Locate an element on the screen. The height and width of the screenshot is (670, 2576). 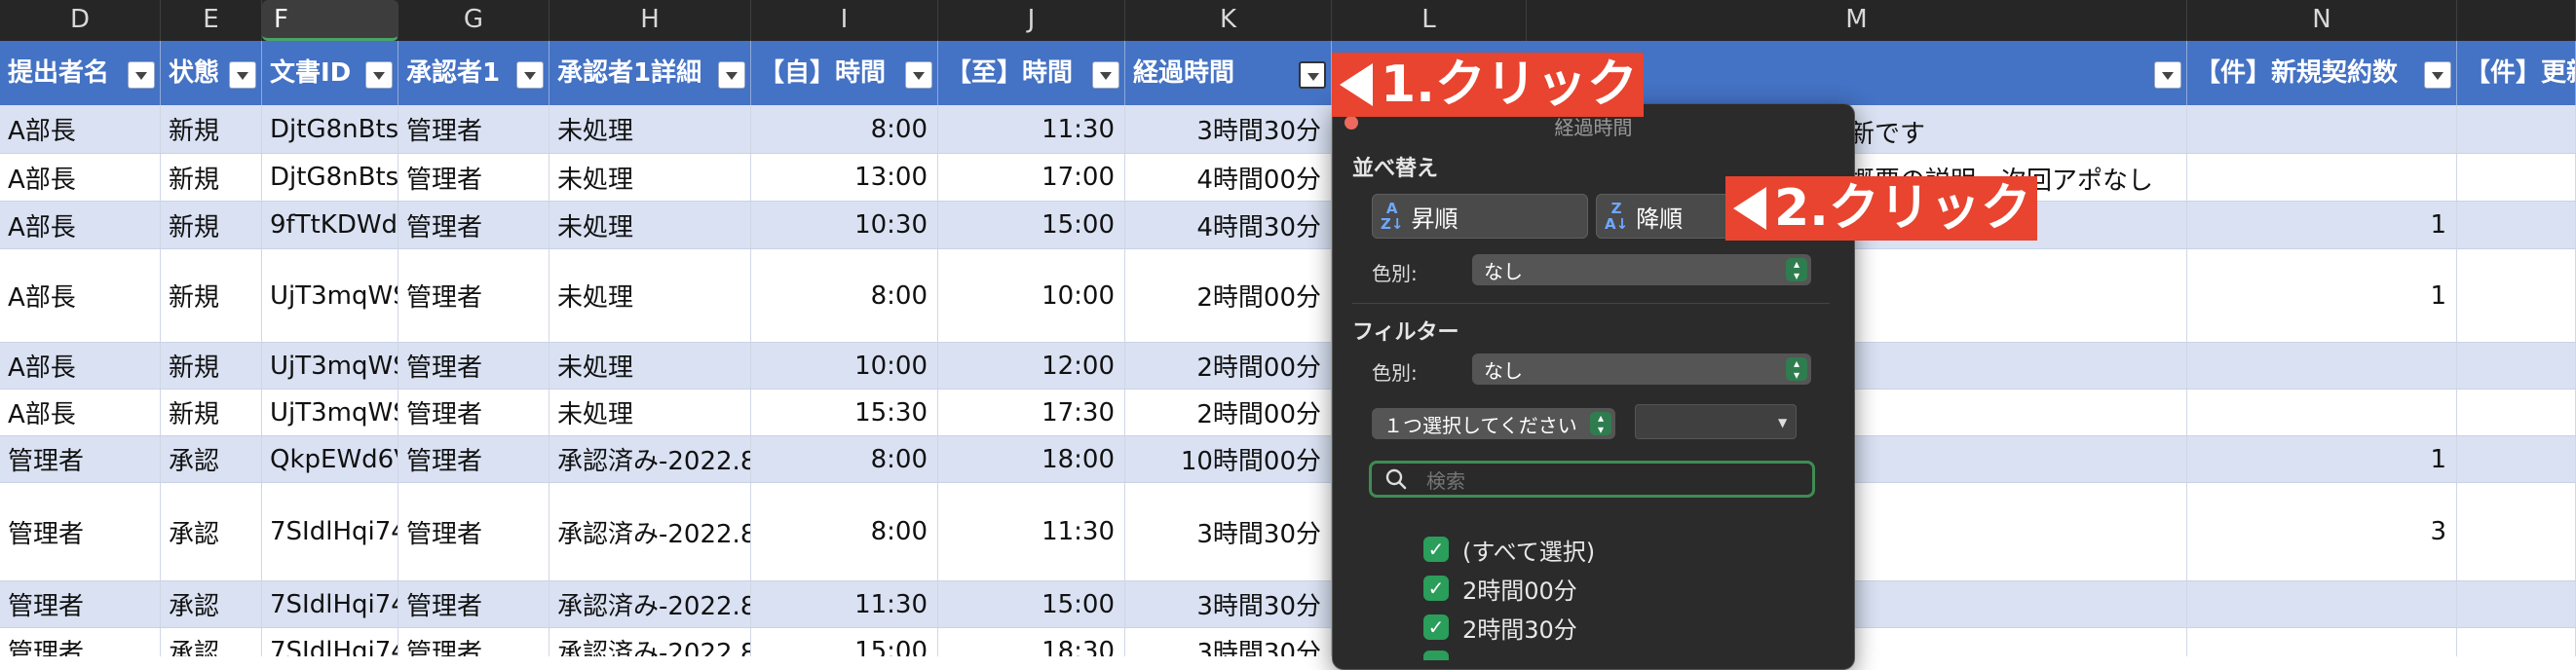
filter-item-select-all: ✓ (すべて選択) is located at coordinates (1509, 550).